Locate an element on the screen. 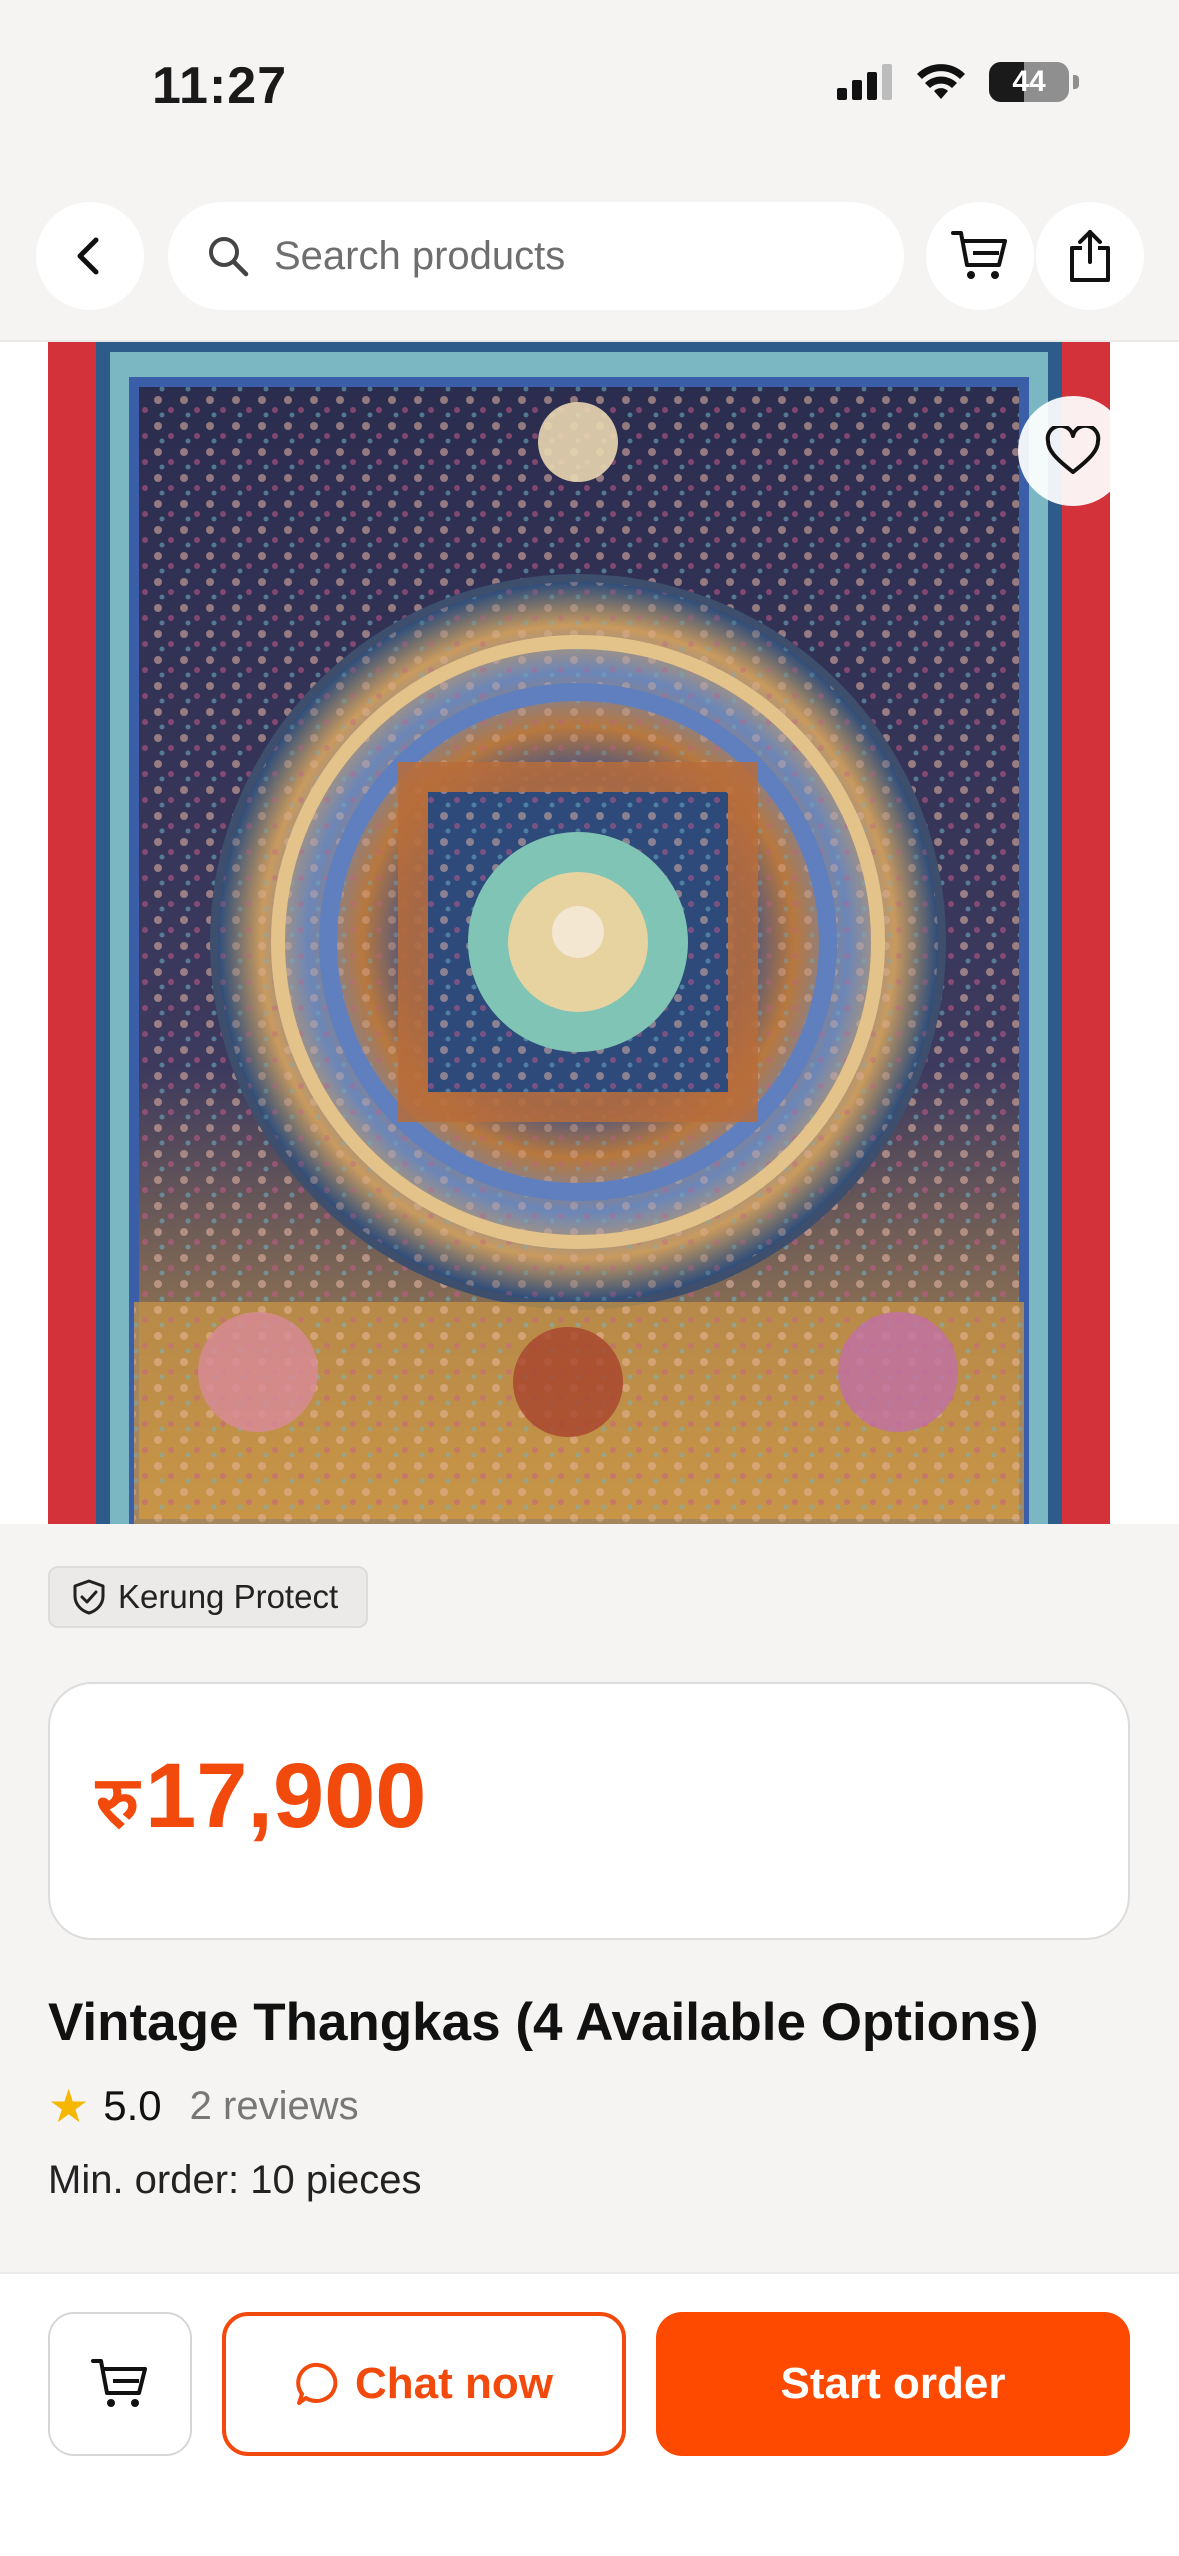  battery-level: 44 is located at coordinates (1029, 81).